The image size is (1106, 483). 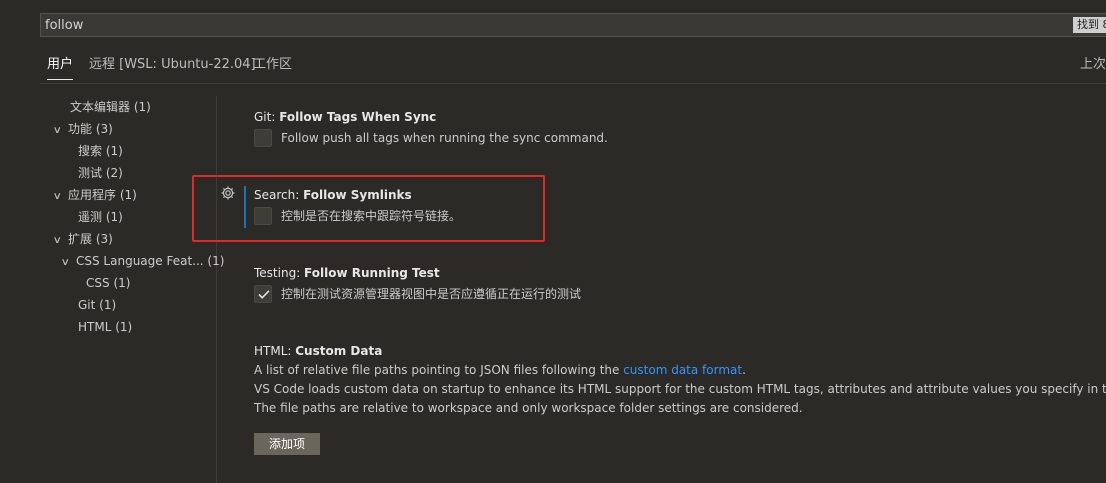 What do you see at coordinates (90, 173) in the screenshot?
I see `toc-item-label: 测试` at bounding box center [90, 173].